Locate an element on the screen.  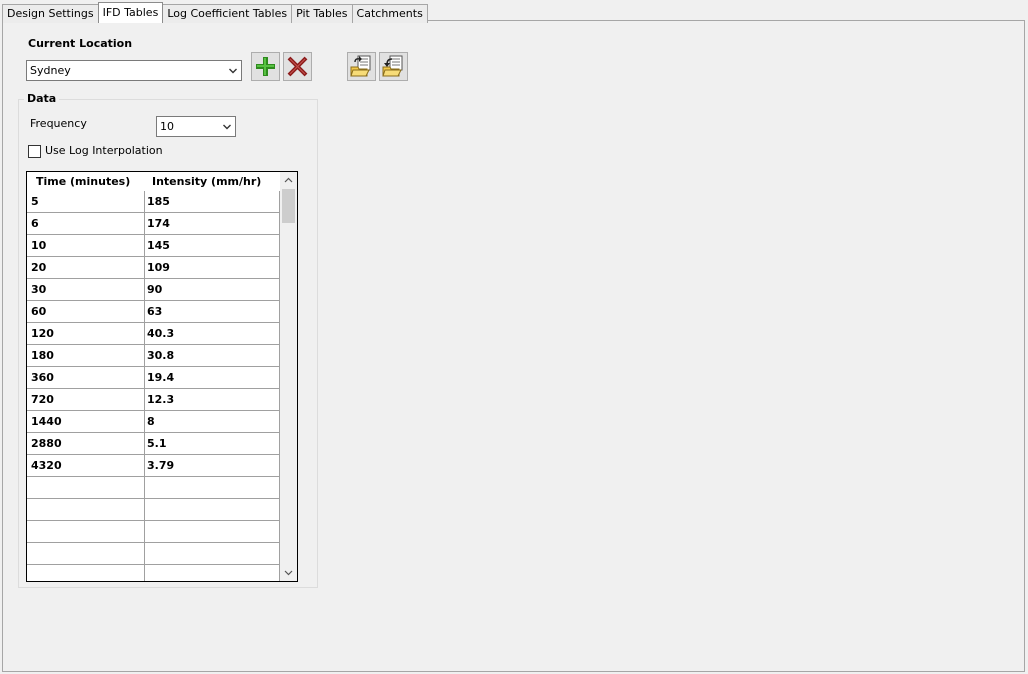
log-interpolation-label: Use Log Interpolation is located at coordinates (104, 150).